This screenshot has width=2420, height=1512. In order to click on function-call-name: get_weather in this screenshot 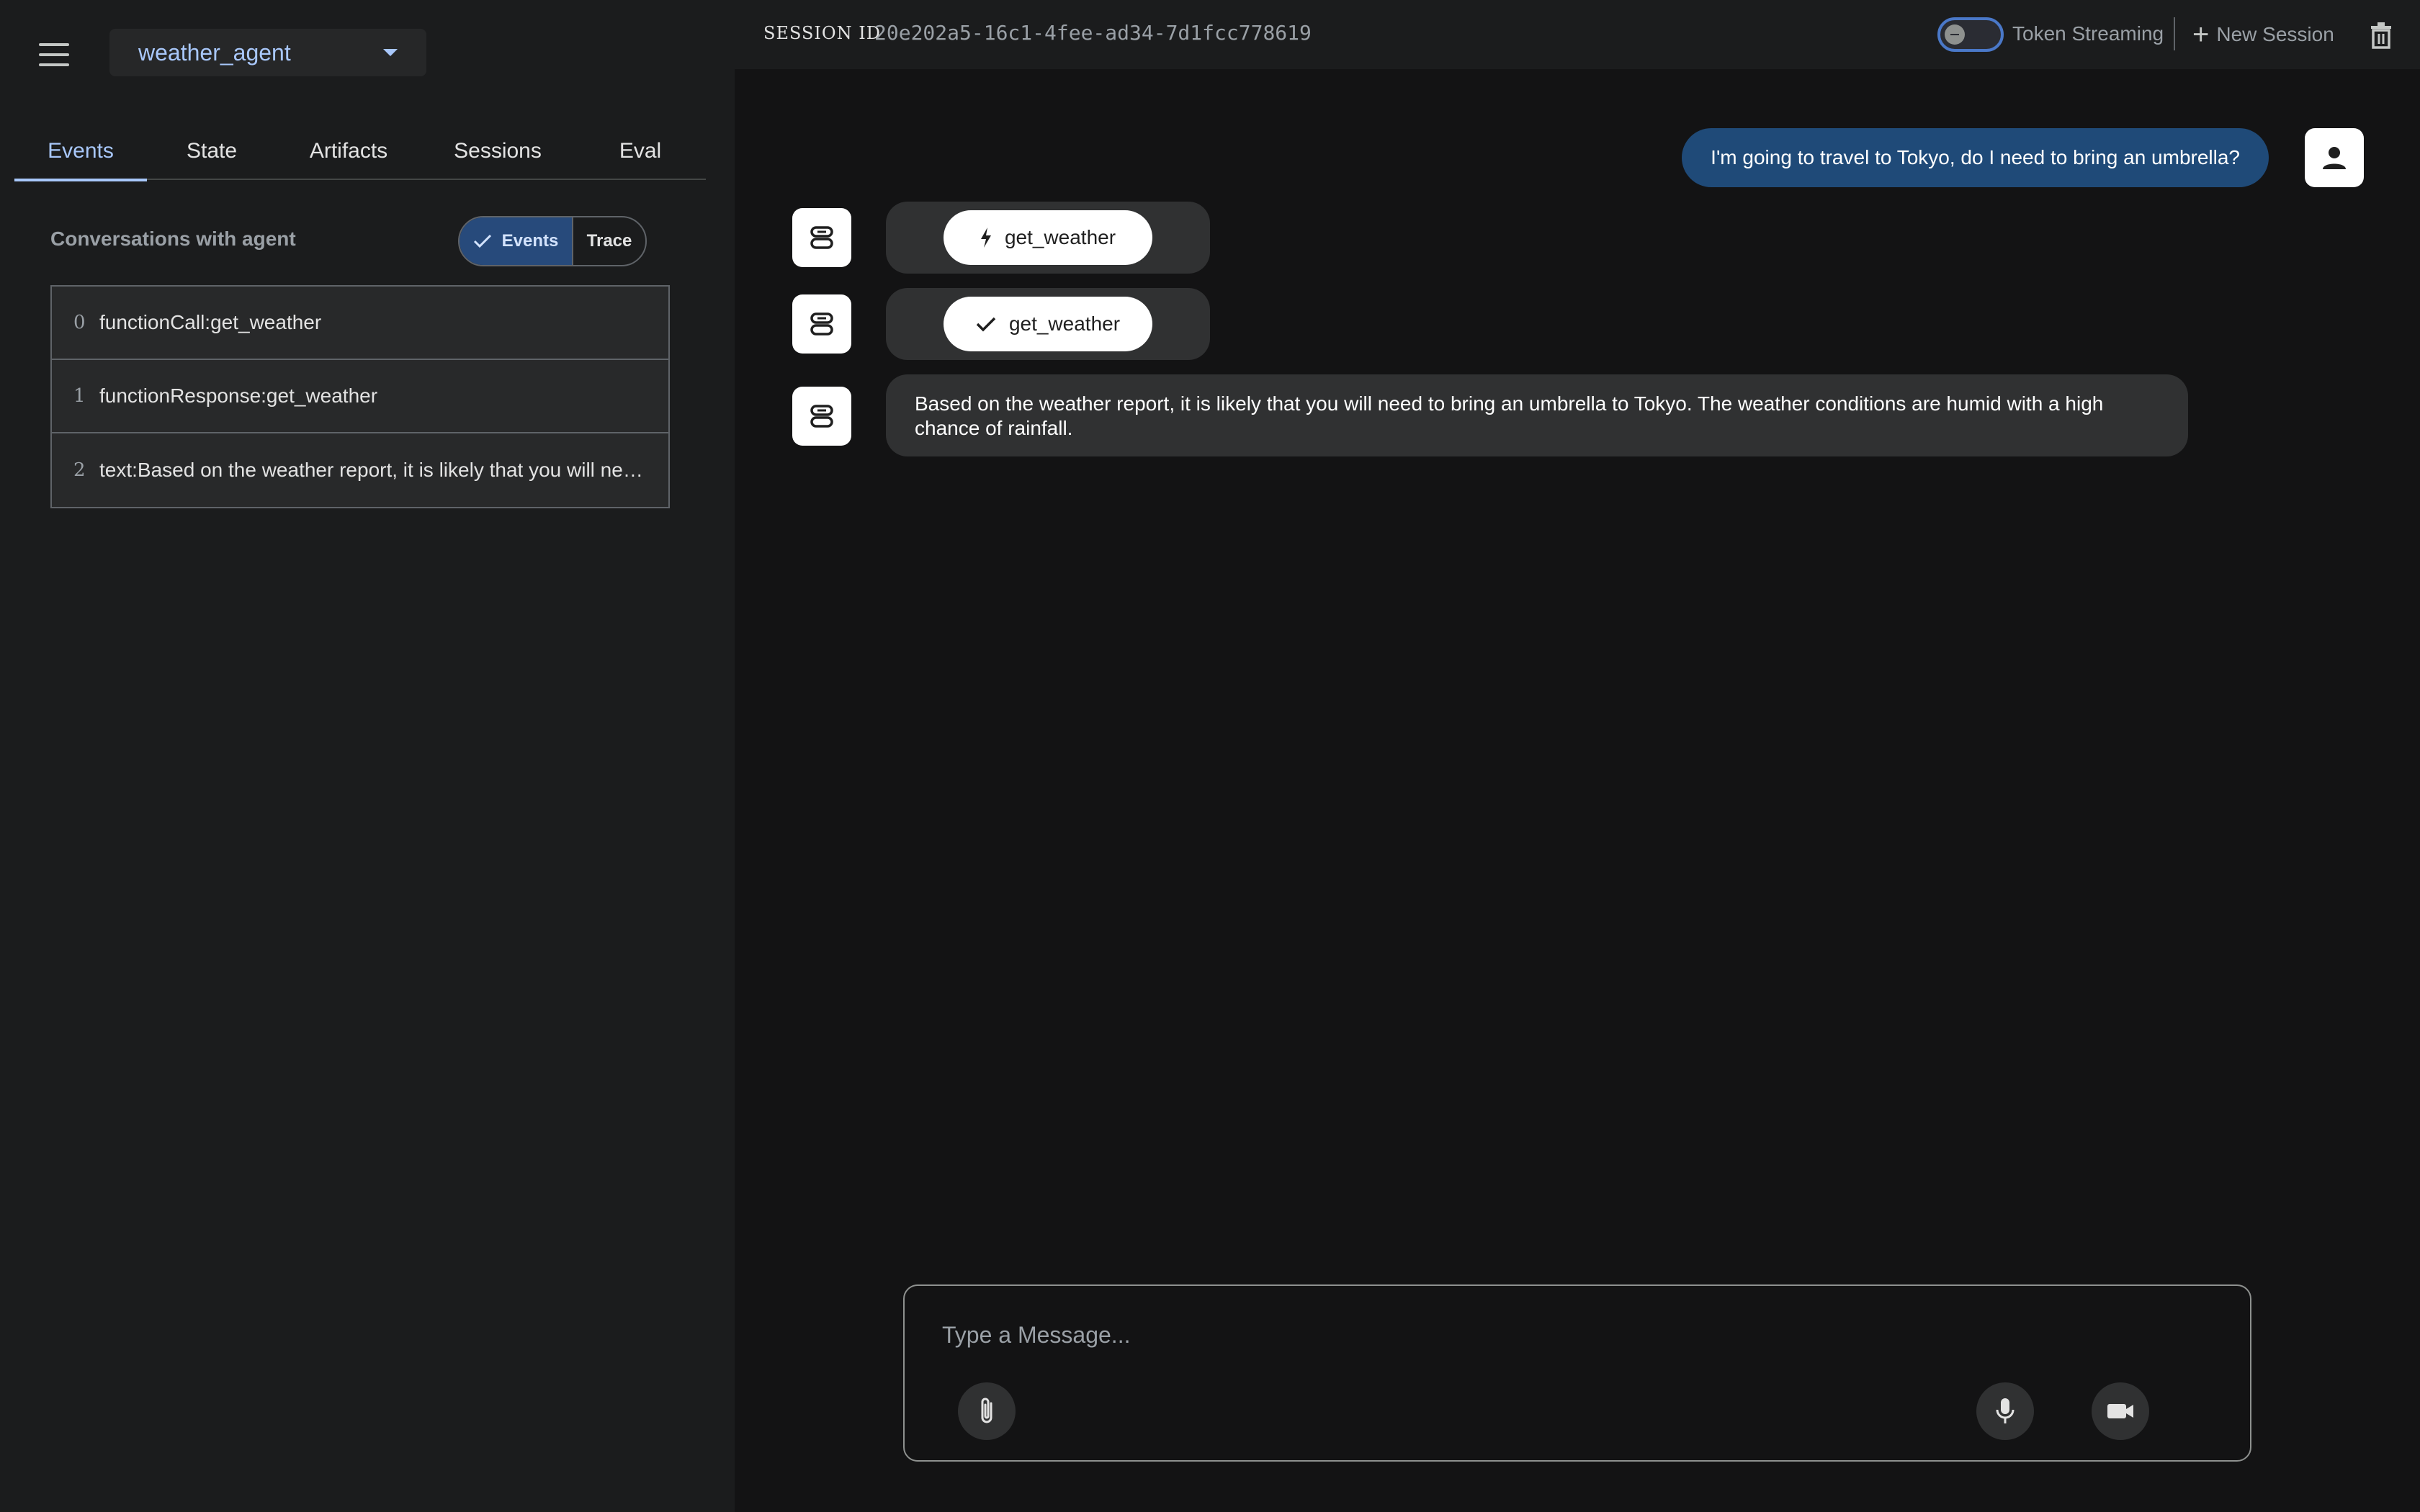, I will do `click(1060, 237)`.